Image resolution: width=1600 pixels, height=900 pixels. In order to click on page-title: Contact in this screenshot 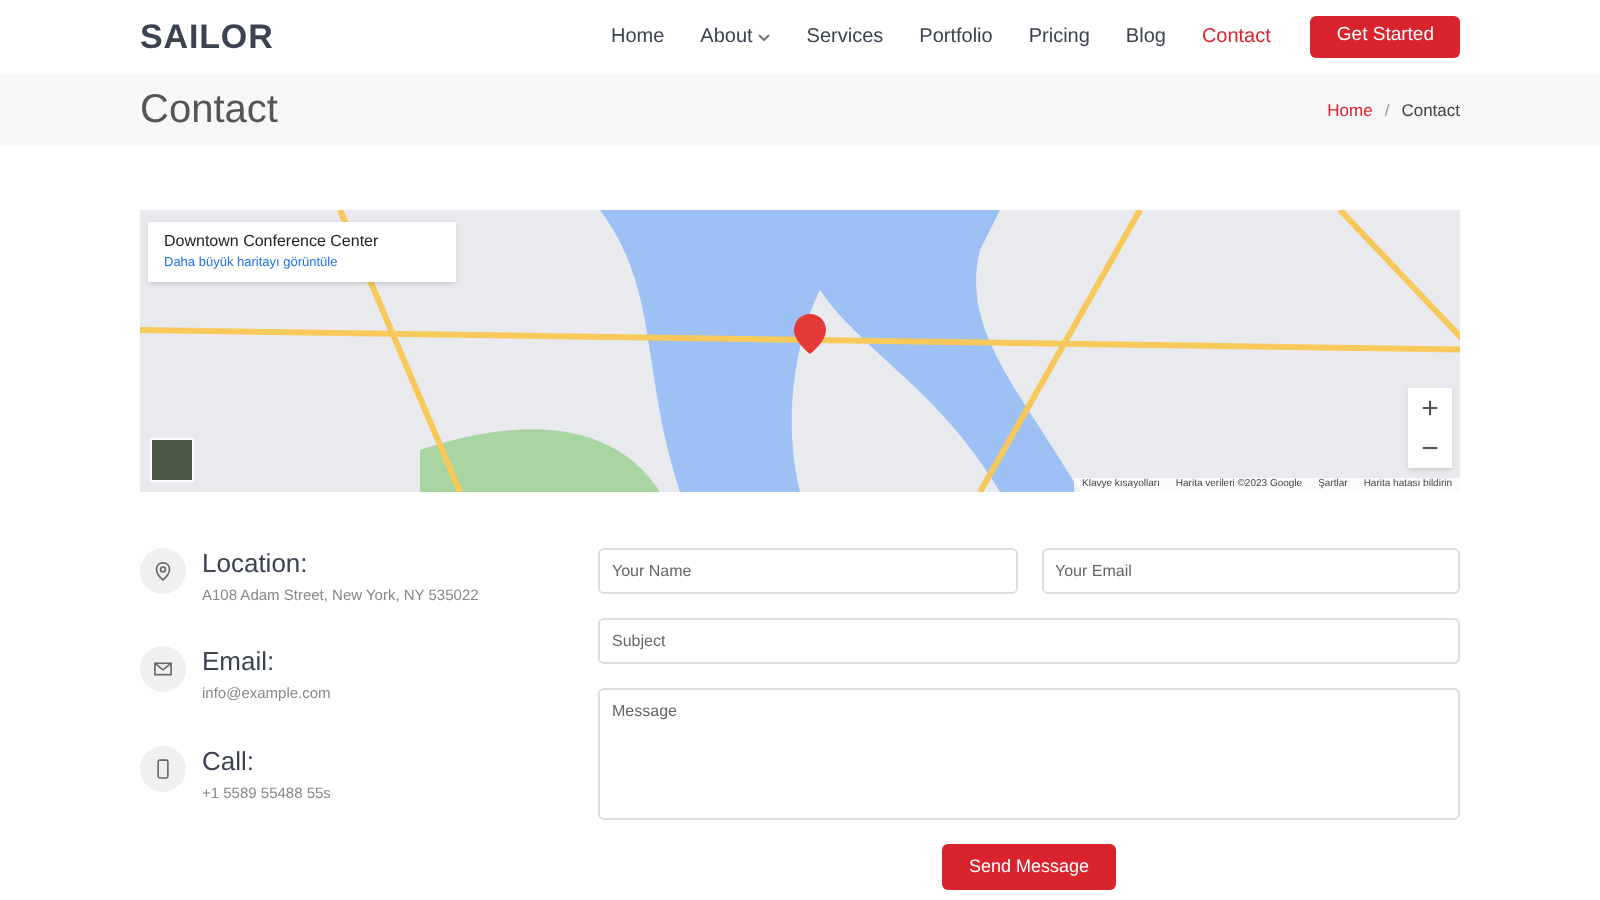, I will do `click(209, 111)`.